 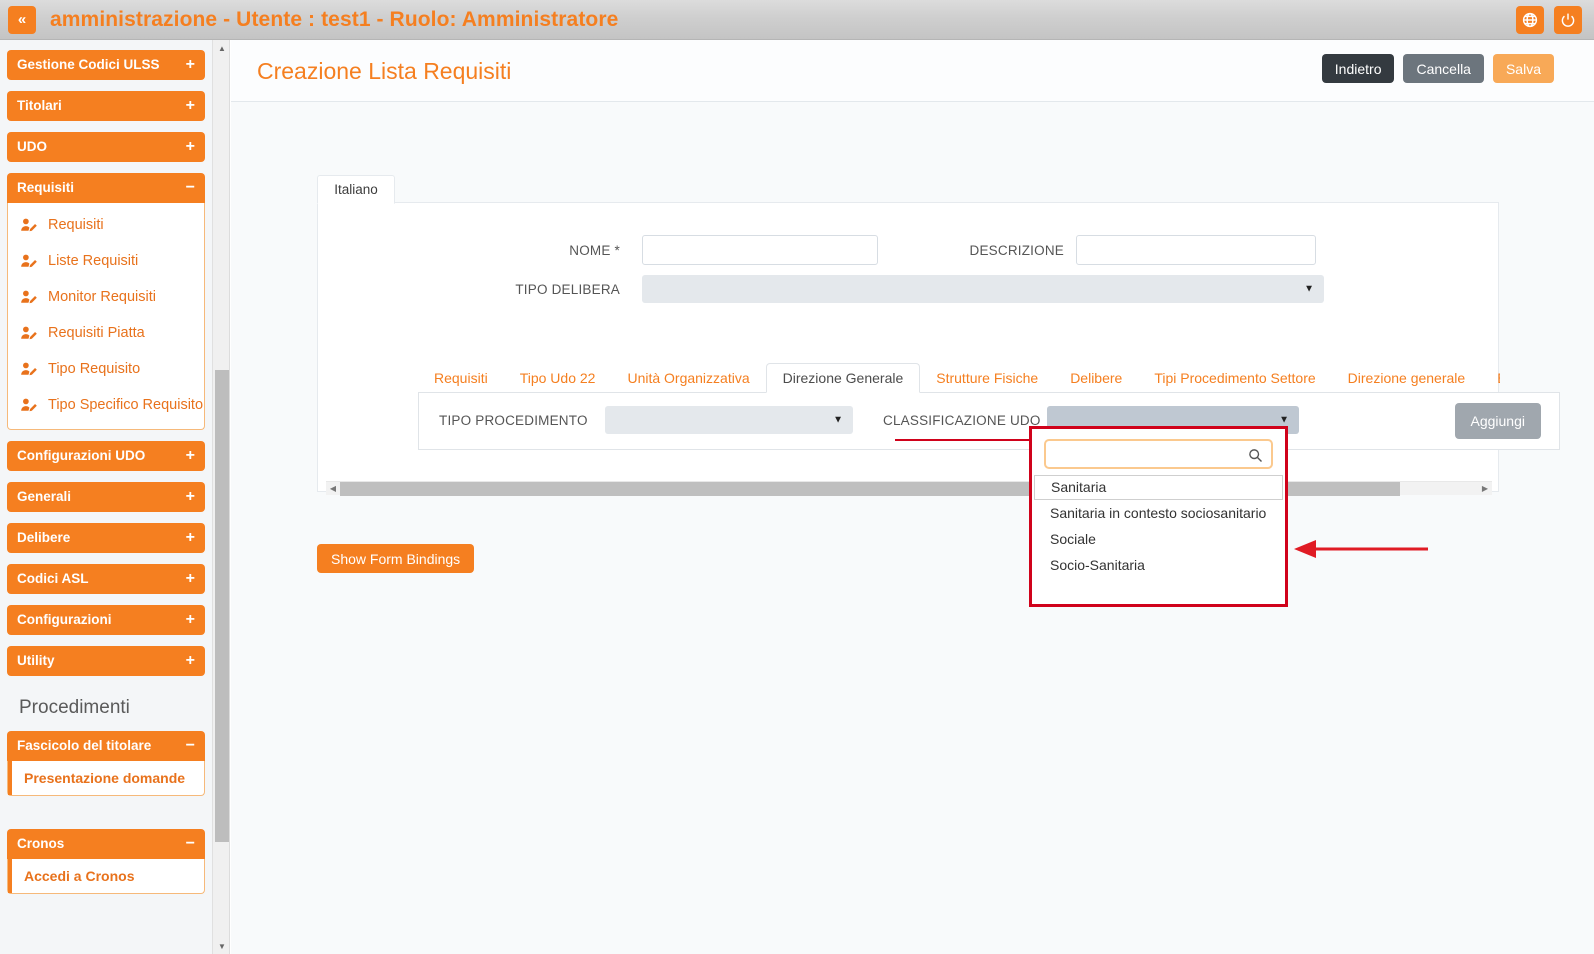 What do you see at coordinates (222, 606) in the screenshot?
I see `sidebar-scrollbar-thumb` at bounding box center [222, 606].